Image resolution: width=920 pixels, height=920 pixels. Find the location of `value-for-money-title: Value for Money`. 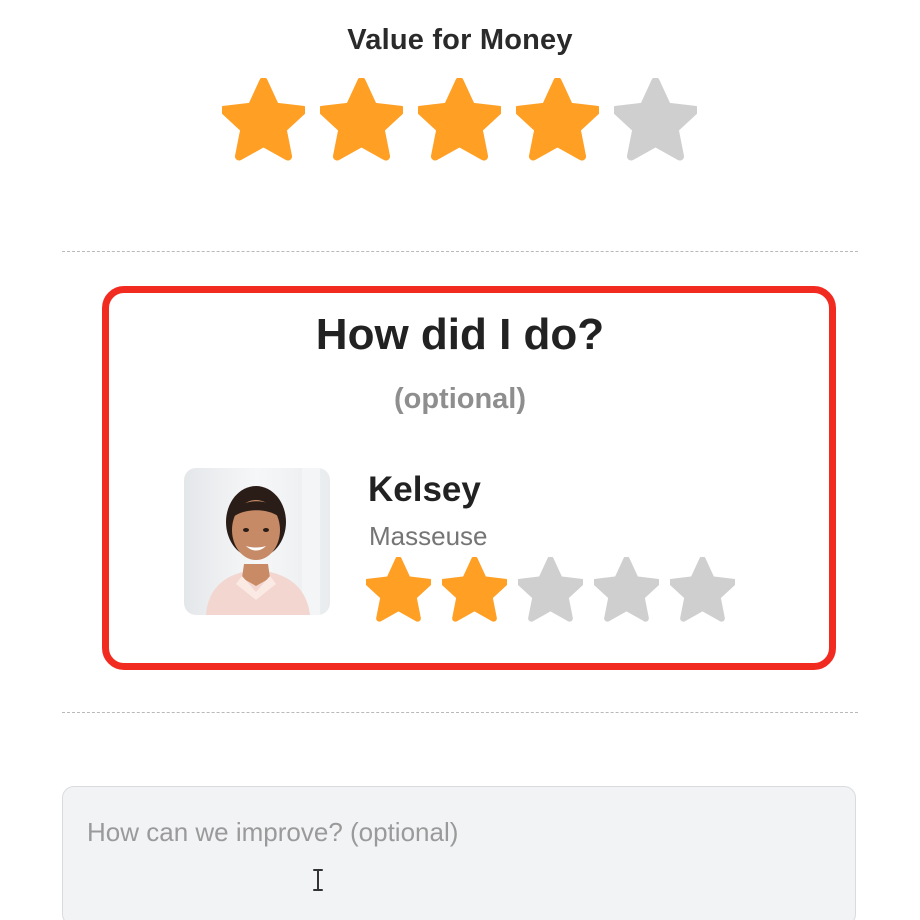

value-for-money-title: Value for Money is located at coordinates (460, 40).